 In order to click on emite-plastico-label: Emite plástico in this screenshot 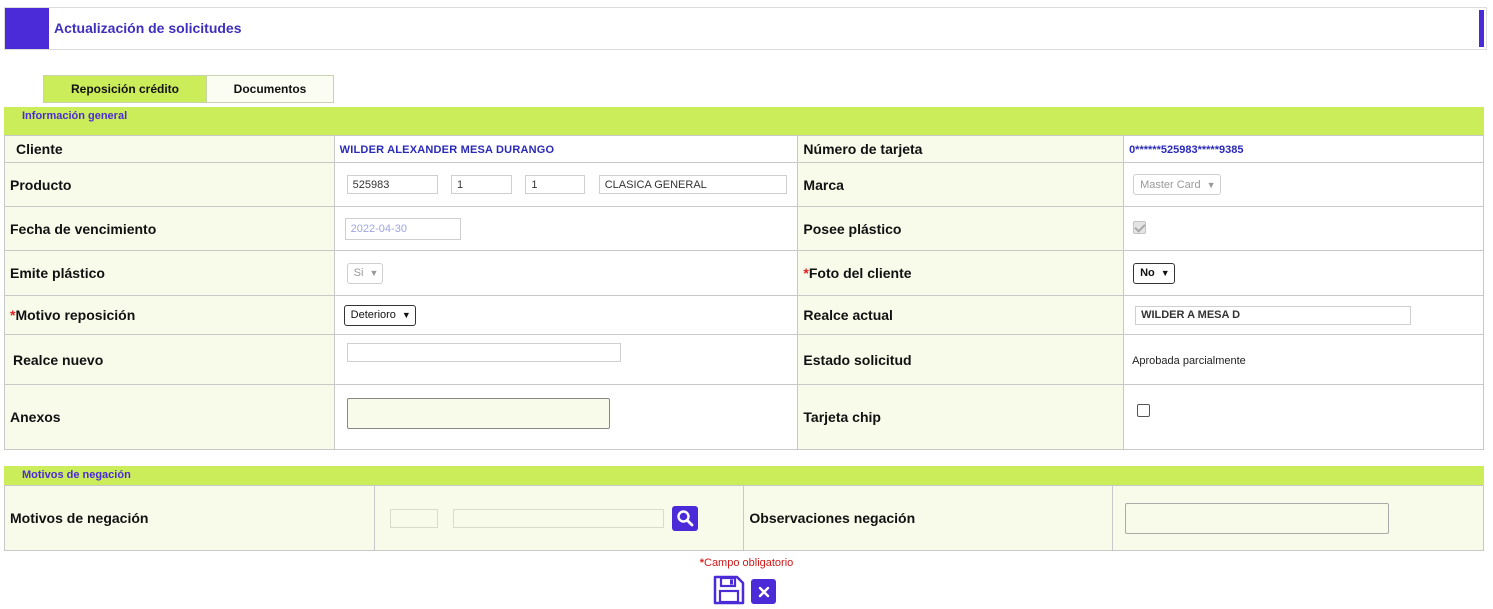, I will do `click(169, 273)`.